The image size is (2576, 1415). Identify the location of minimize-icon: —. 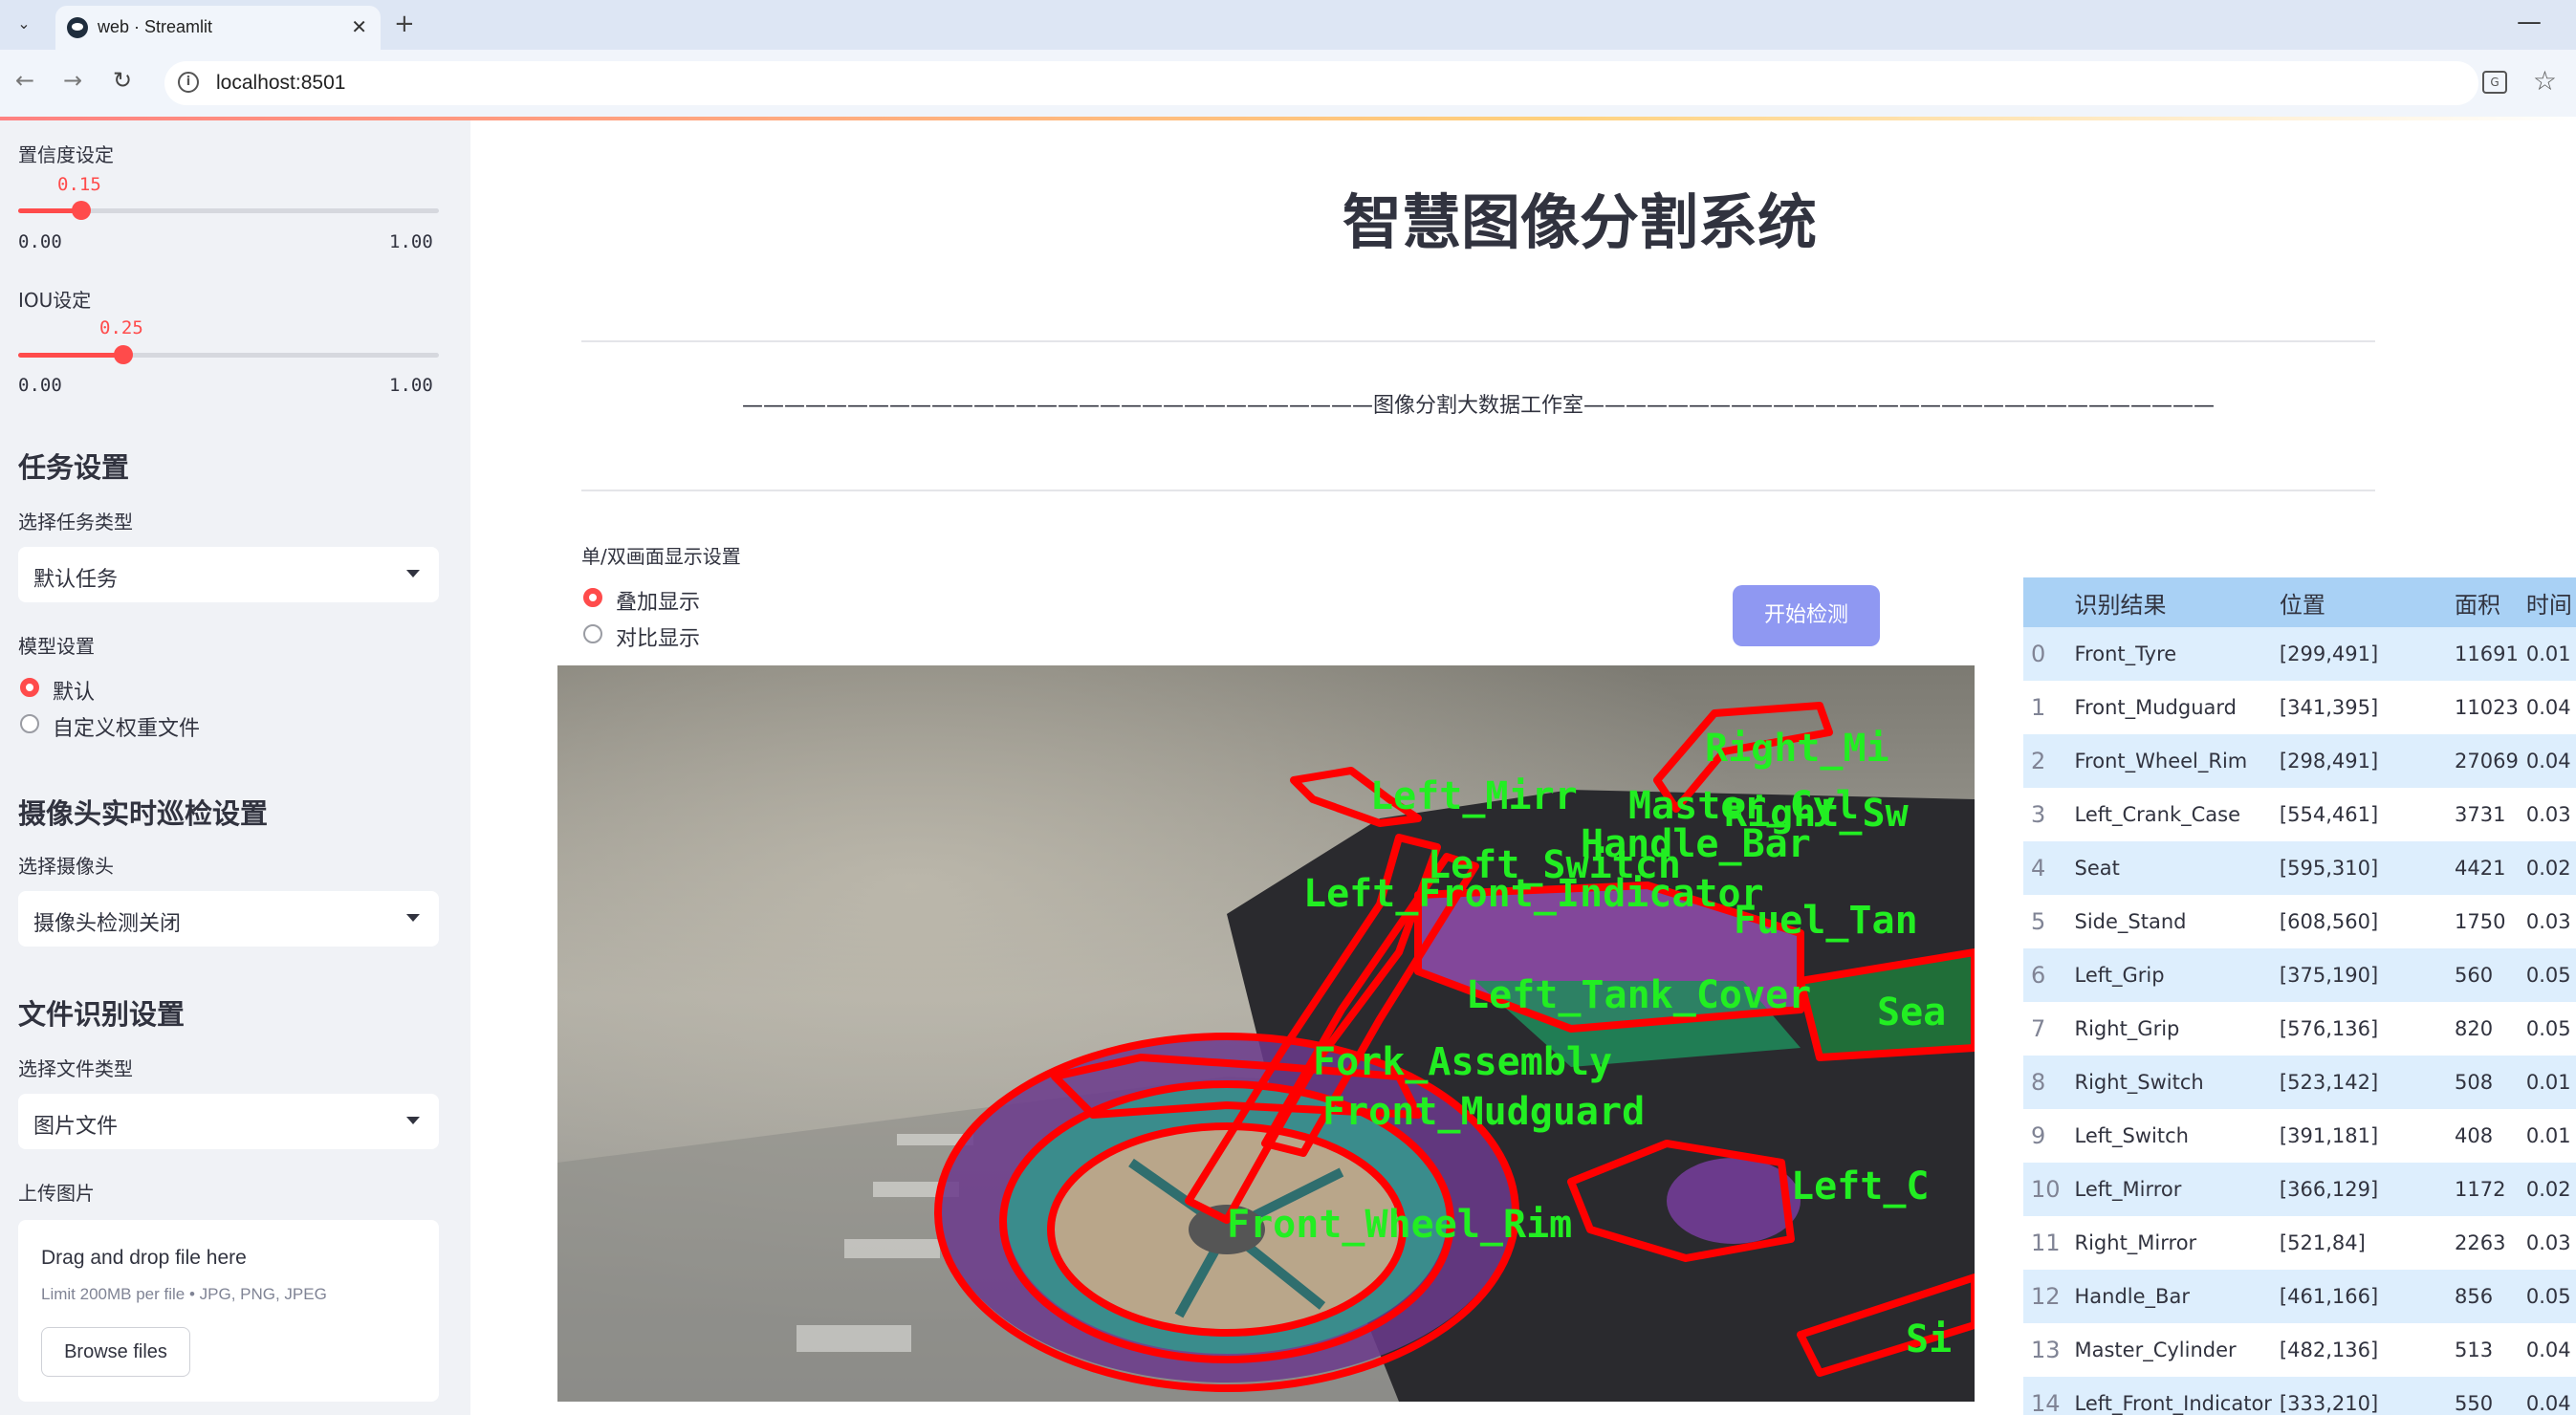
(2529, 22).